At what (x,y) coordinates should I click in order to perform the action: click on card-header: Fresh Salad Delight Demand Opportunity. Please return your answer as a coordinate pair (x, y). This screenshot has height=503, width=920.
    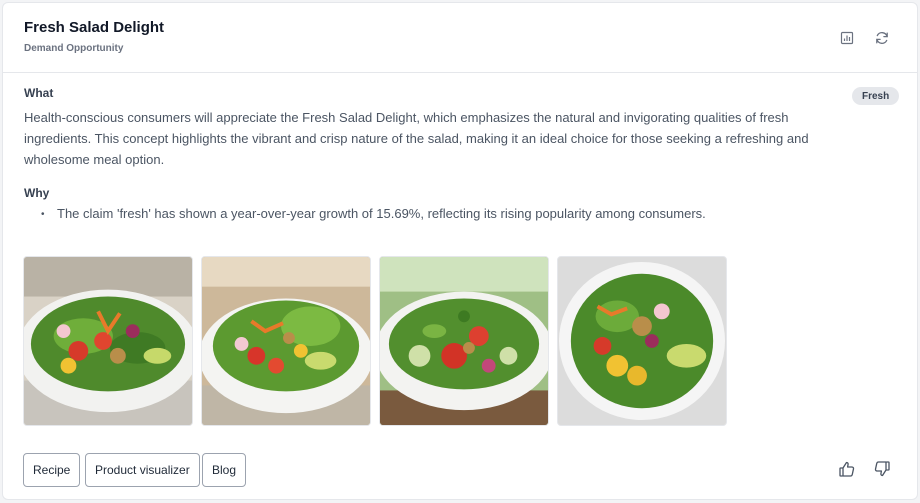
    Looking at the image, I should click on (460, 38).